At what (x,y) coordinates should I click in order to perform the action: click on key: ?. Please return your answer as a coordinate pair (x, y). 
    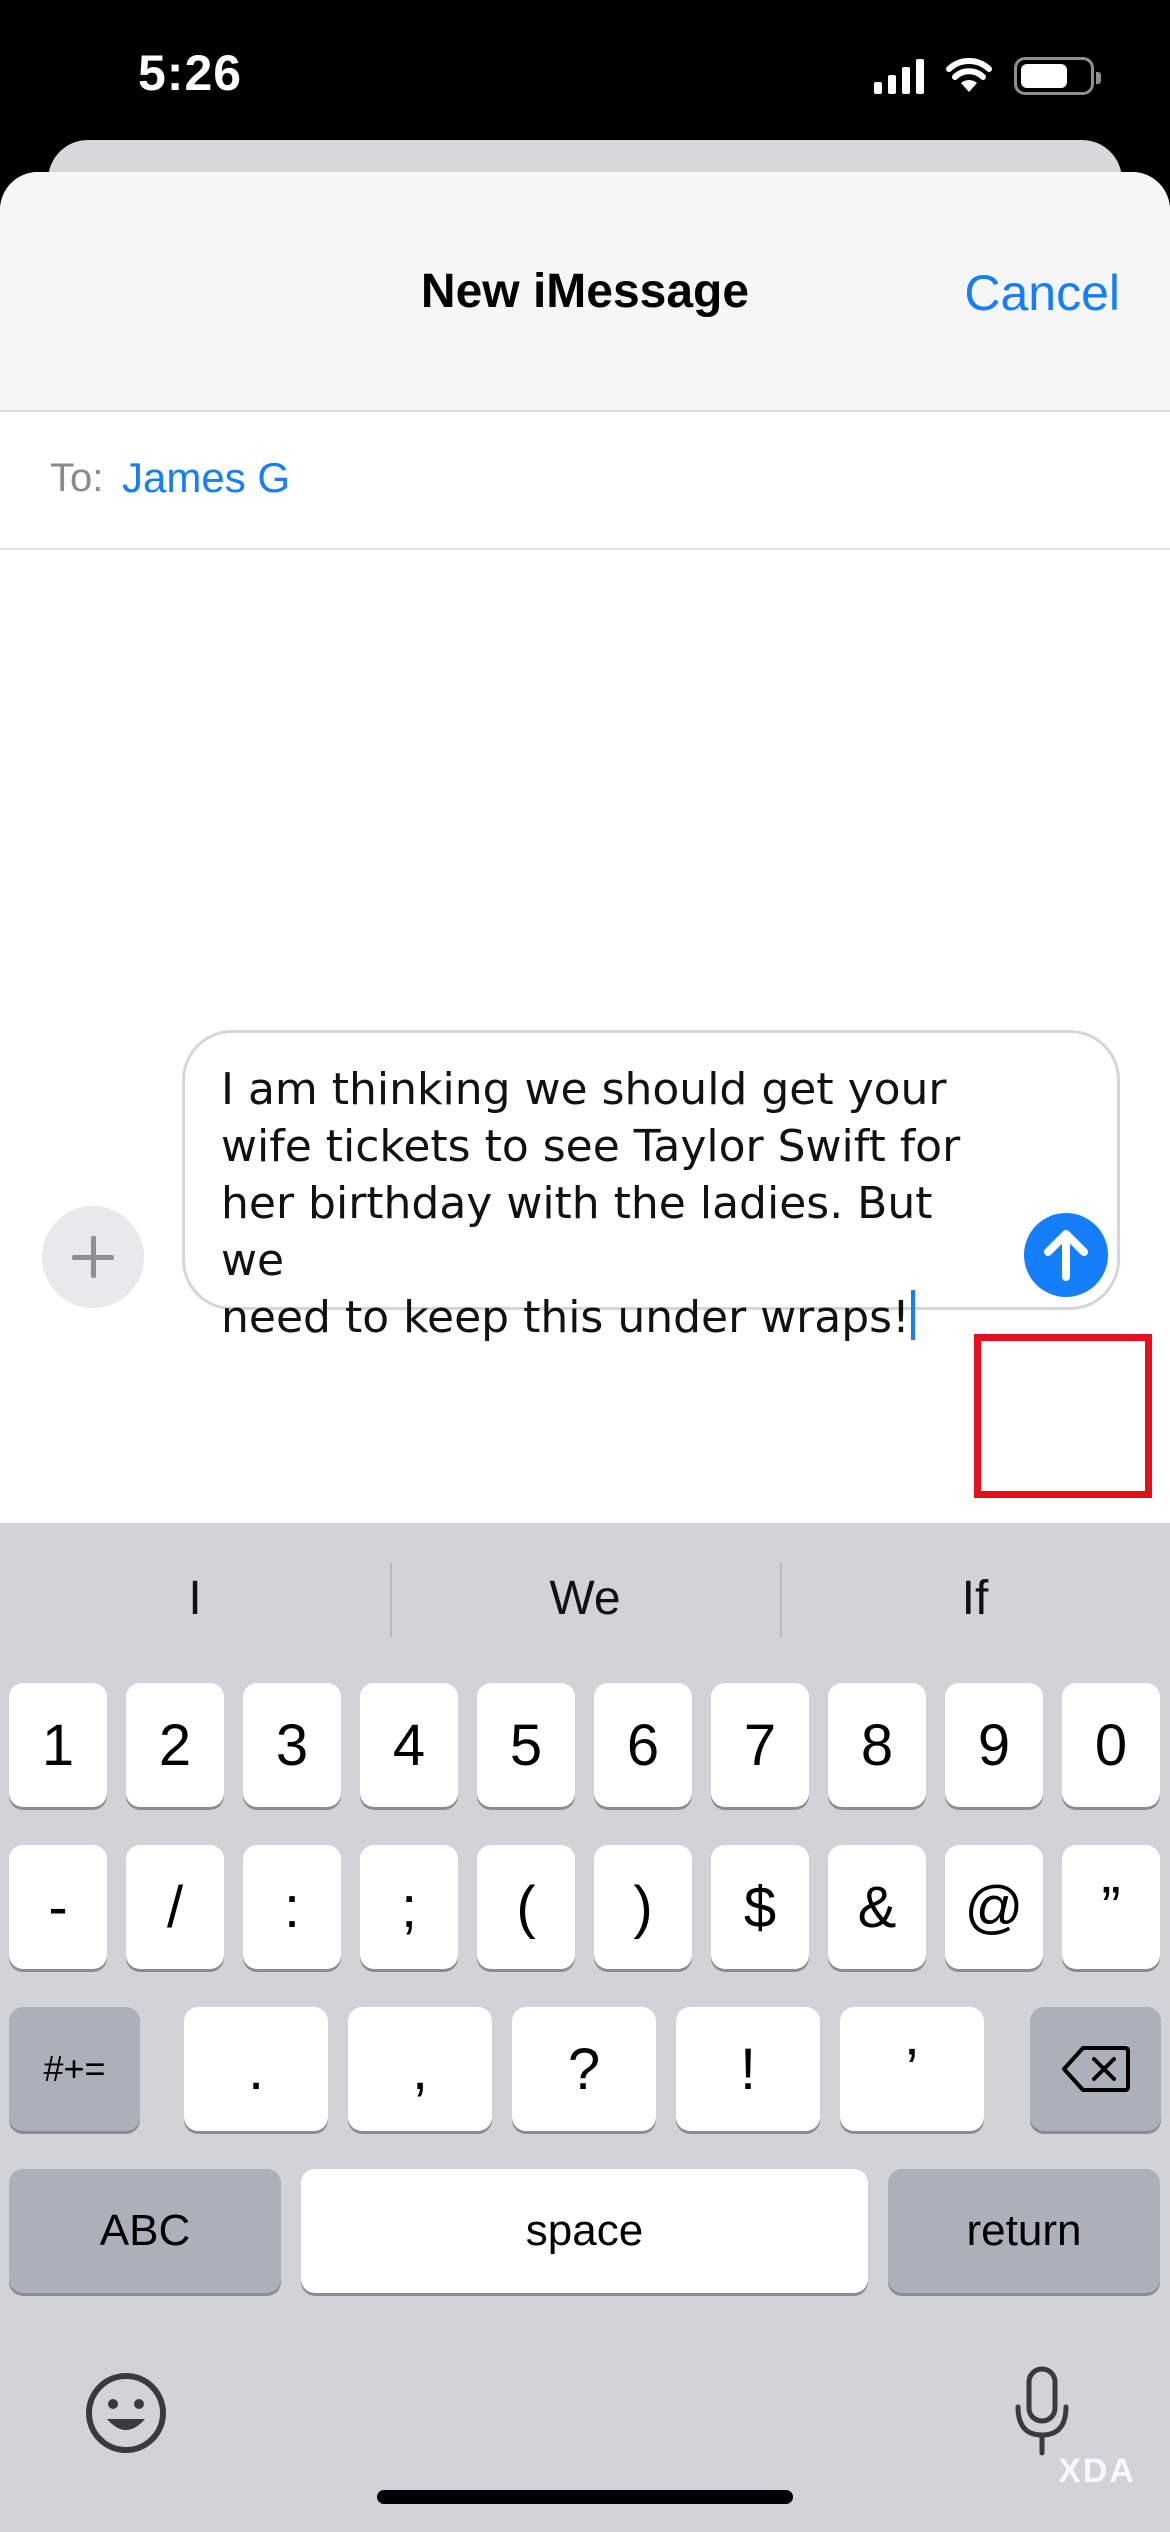
    Looking at the image, I should click on (584, 2069).